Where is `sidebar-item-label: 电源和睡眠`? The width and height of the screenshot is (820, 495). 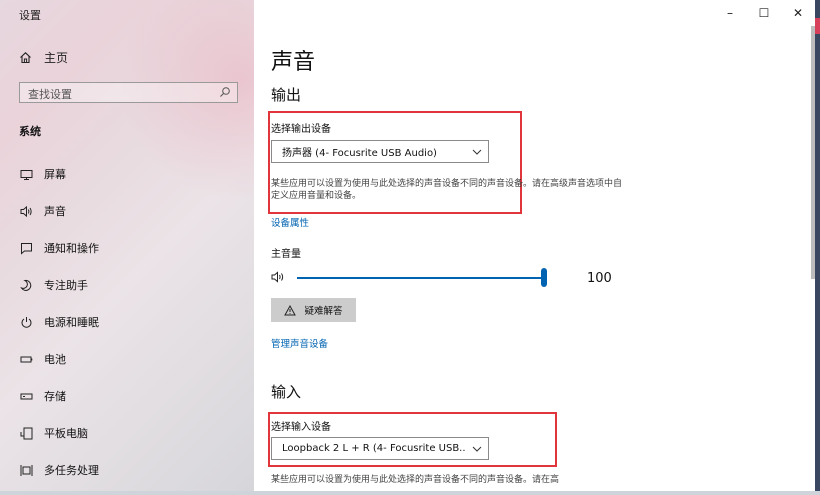 sidebar-item-label: 电源和睡眠 is located at coordinates (71, 322).